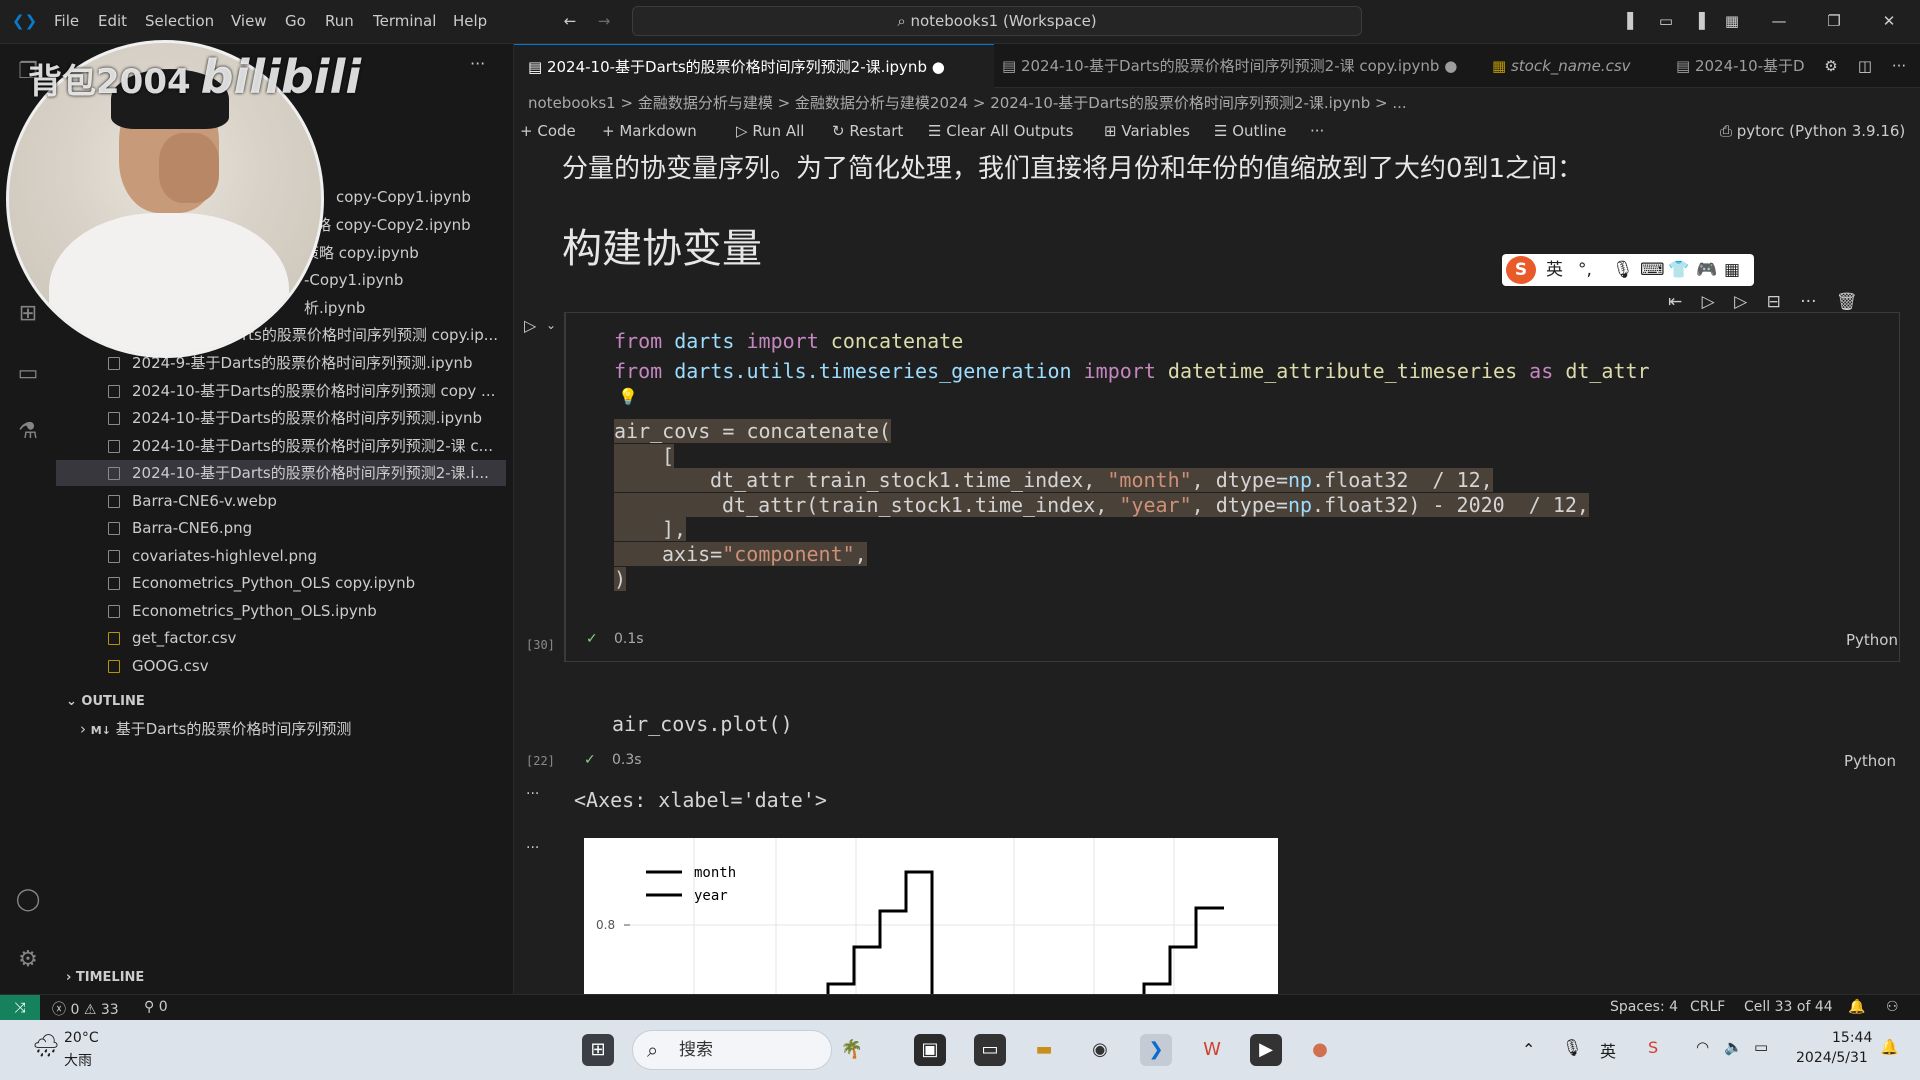 The height and width of the screenshot is (1080, 1920). Describe the element at coordinates (770, 131) in the screenshot. I see `run-all-button: ▷ Run All` at that location.